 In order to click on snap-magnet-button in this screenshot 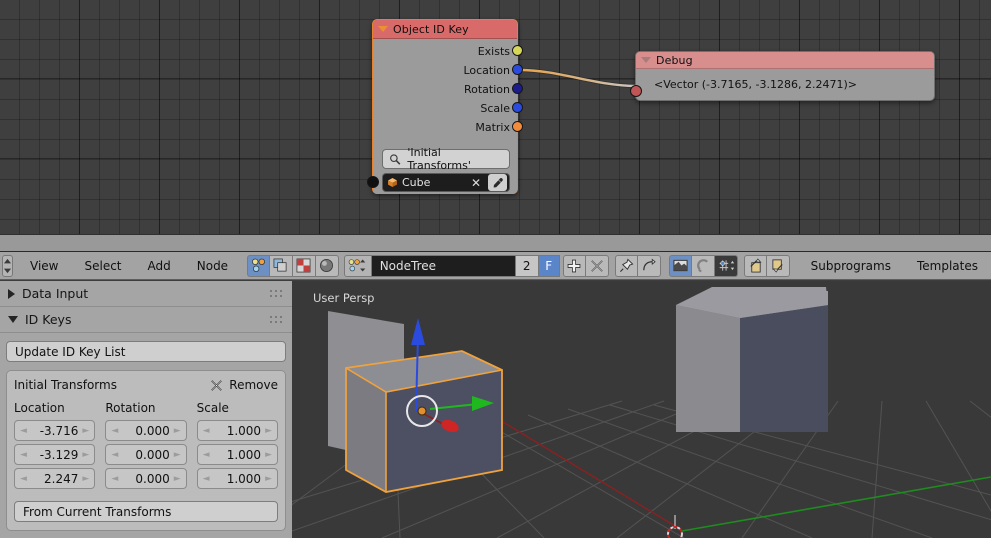, I will do `click(704, 265)`.